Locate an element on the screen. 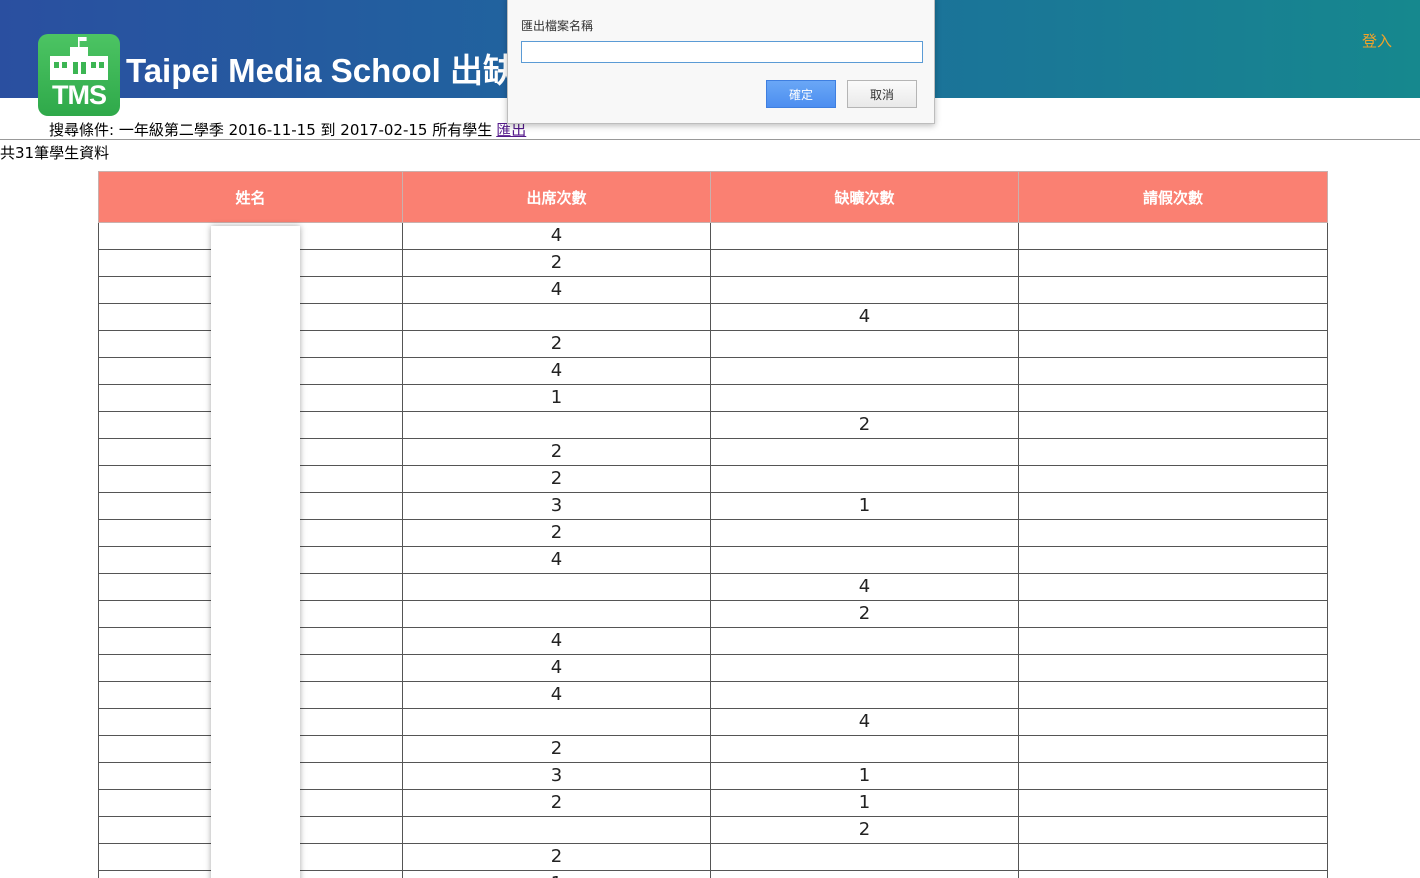 This screenshot has height=878, width=1420. column-header-absent: 缺曠次數 is located at coordinates (864, 197).